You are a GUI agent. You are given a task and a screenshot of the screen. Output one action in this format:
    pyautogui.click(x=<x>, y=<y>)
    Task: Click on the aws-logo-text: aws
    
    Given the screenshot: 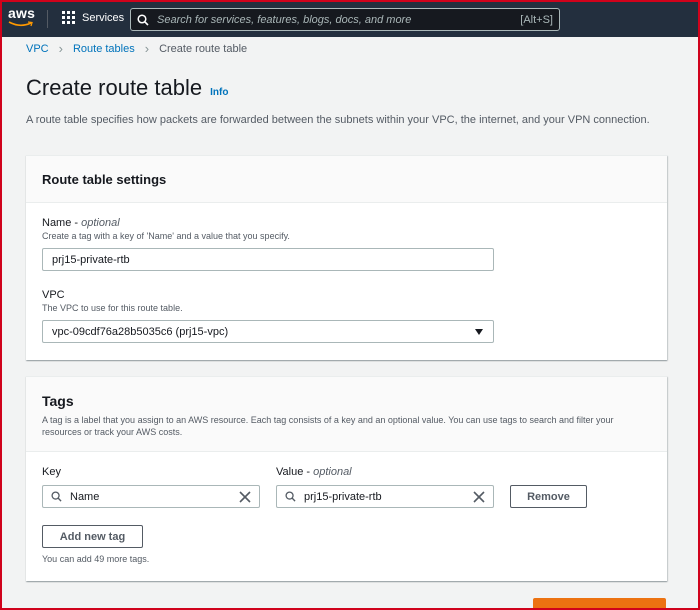 What is the action you would take?
    pyautogui.click(x=22, y=13)
    